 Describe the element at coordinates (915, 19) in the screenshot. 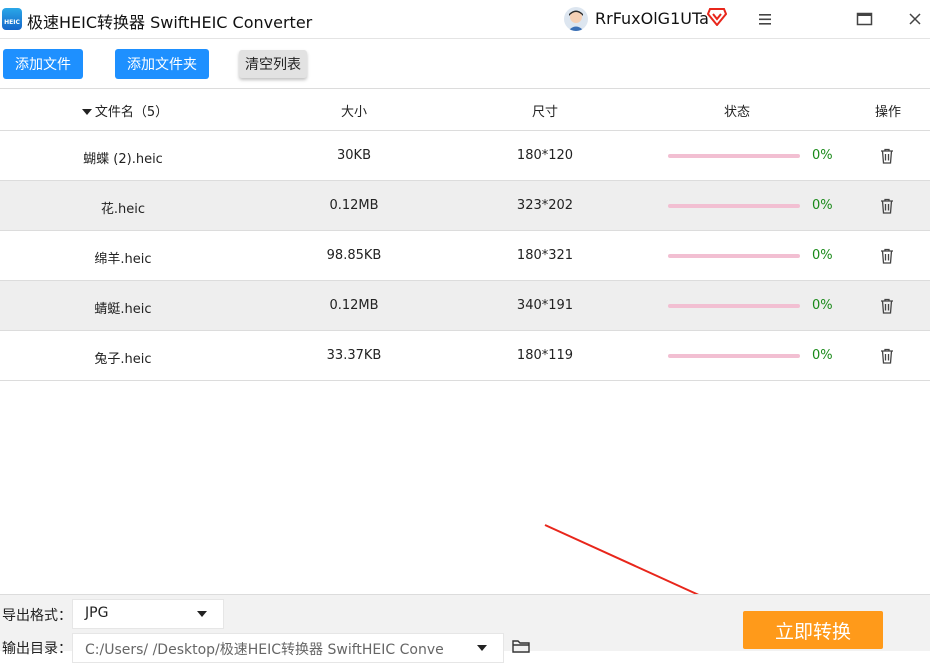

I see `close-icon` at that location.